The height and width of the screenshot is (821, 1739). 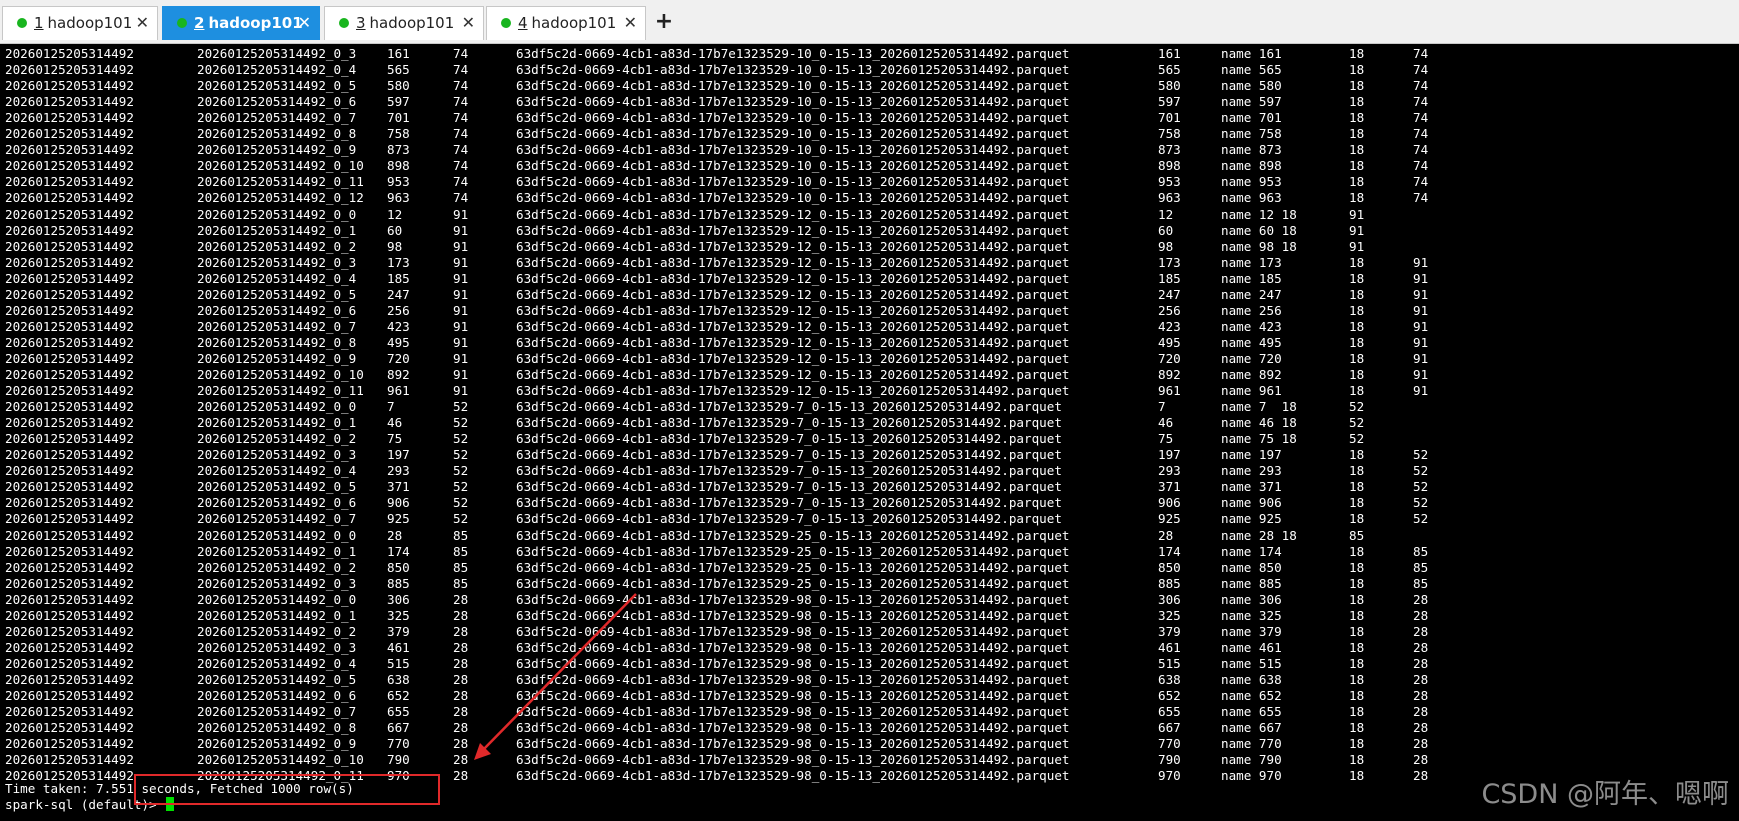 What do you see at coordinates (1166, 535) in the screenshot?
I see `cell-id-value: 28` at bounding box center [1166, 535].